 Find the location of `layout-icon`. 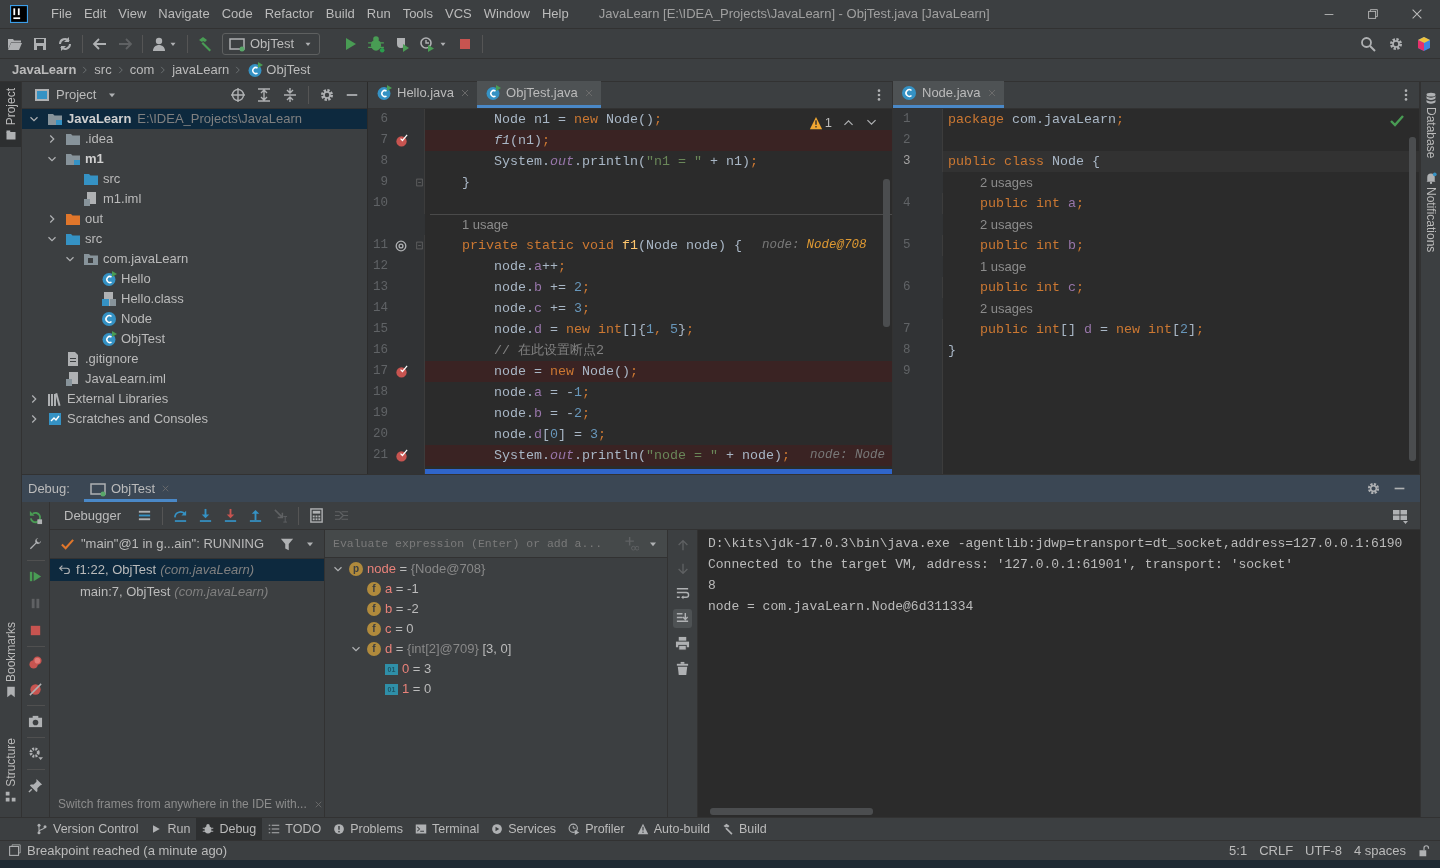

layout-icon is located at coordinates (1400, 515).